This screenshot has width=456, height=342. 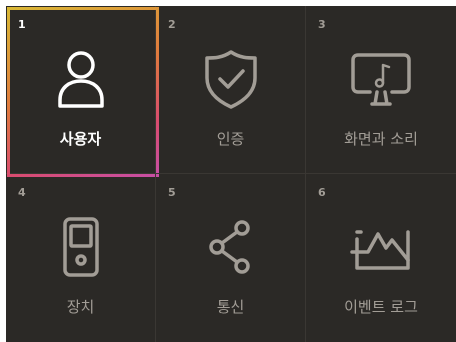 What do you see at coordinates (322, 192) in the screenshot?
I see `tile-number: 6` at bounding box center [322, 192].